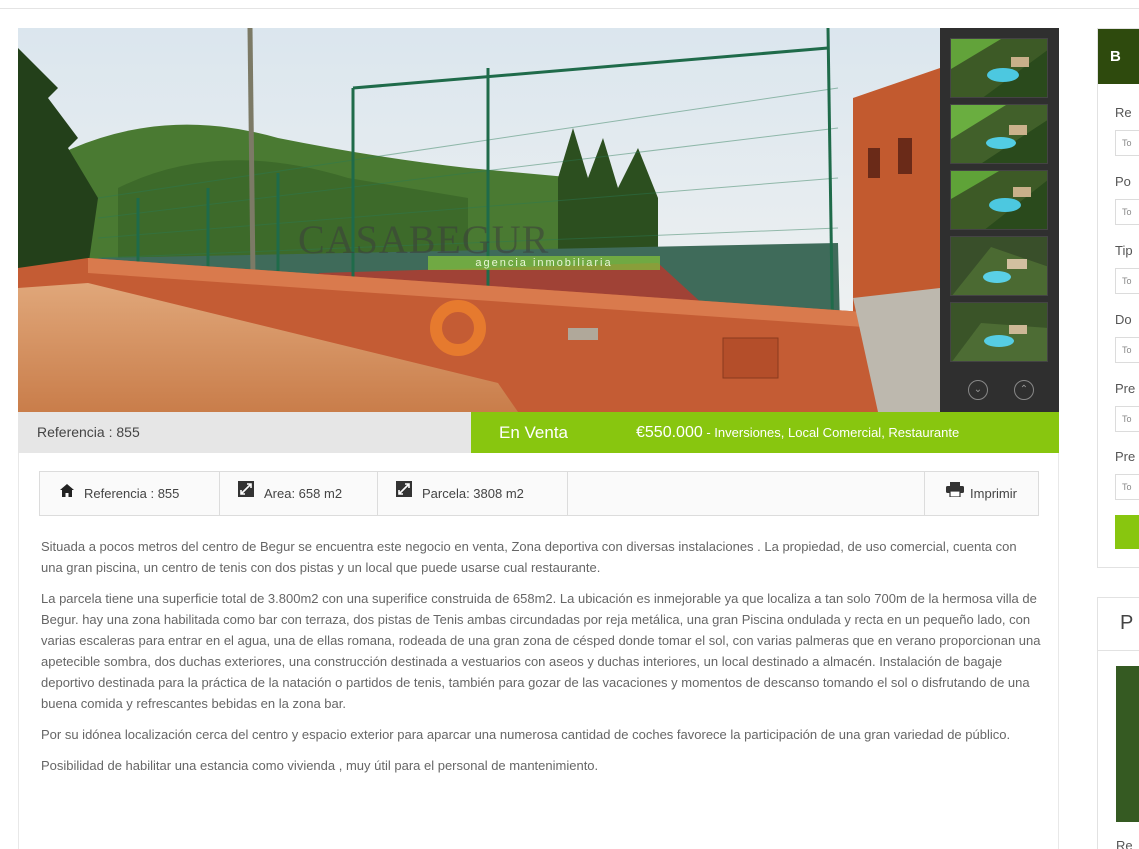 Image resolution: width=1139 pixels, height=849 pixels. I want to click on feature-reference-text: Referencia : 855, so click(132, 493).